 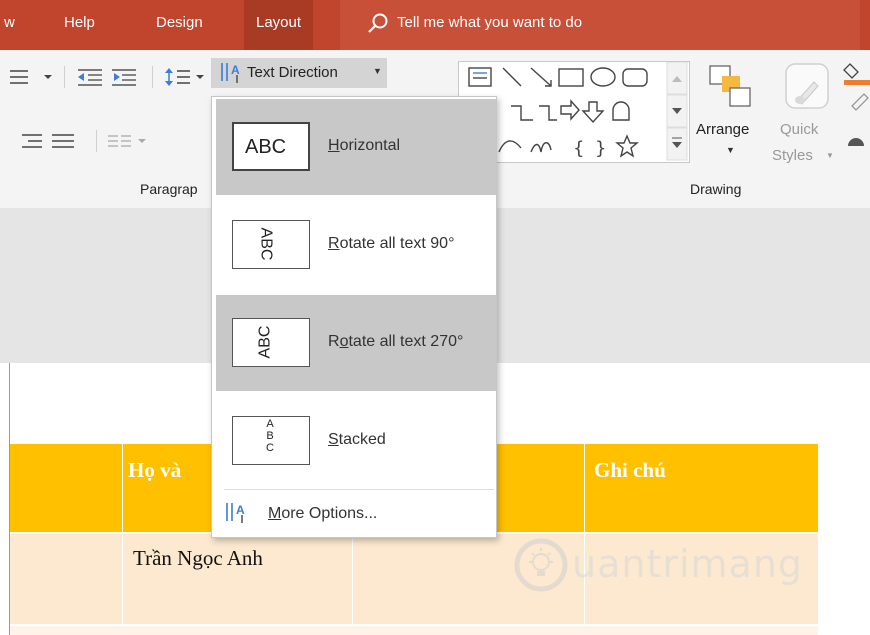 I want to click on menu-item-label: Stacked, so click(x=357, y=439).